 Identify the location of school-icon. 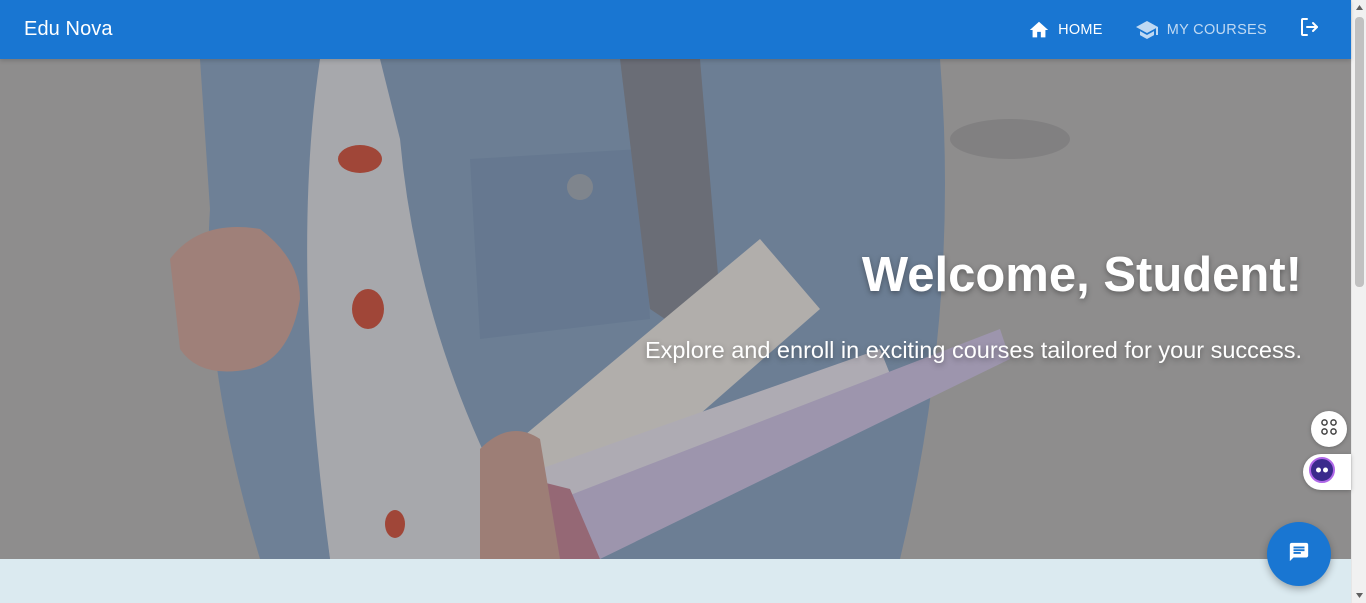
(1147, 30).